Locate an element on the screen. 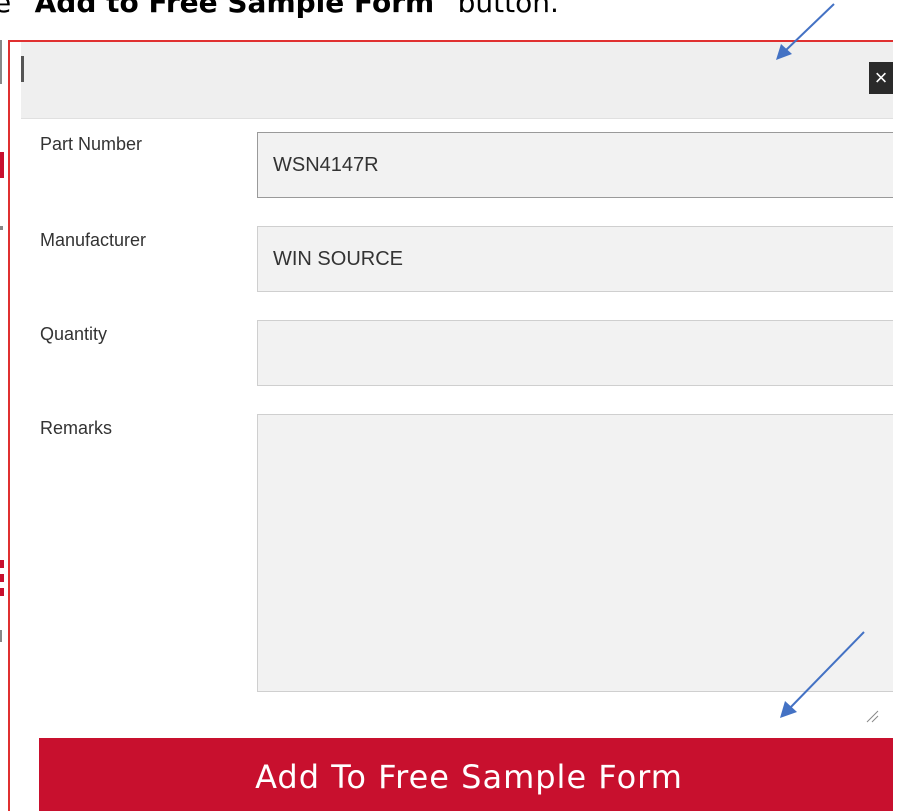 Image resolution: width=897 pixels, height=811 pixels. remarks-label: Remarks is located at coordinates (76, 428).